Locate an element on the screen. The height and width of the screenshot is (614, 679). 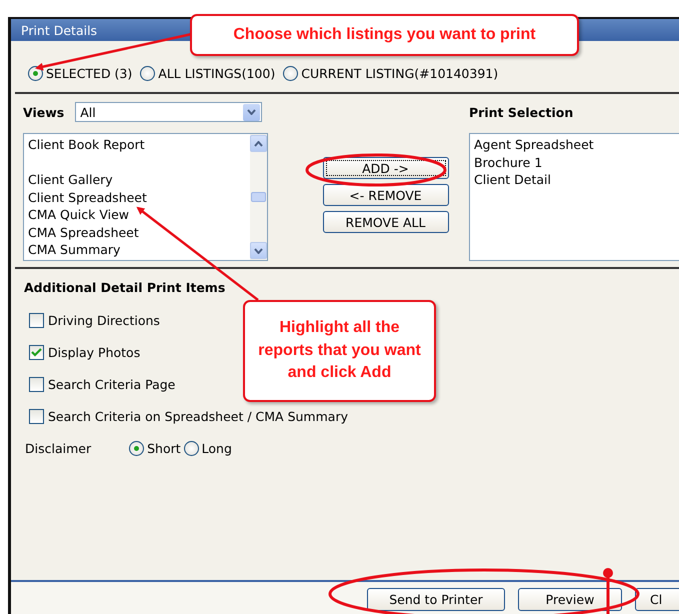
radio-label: Short is located at coordinates (164, 448).